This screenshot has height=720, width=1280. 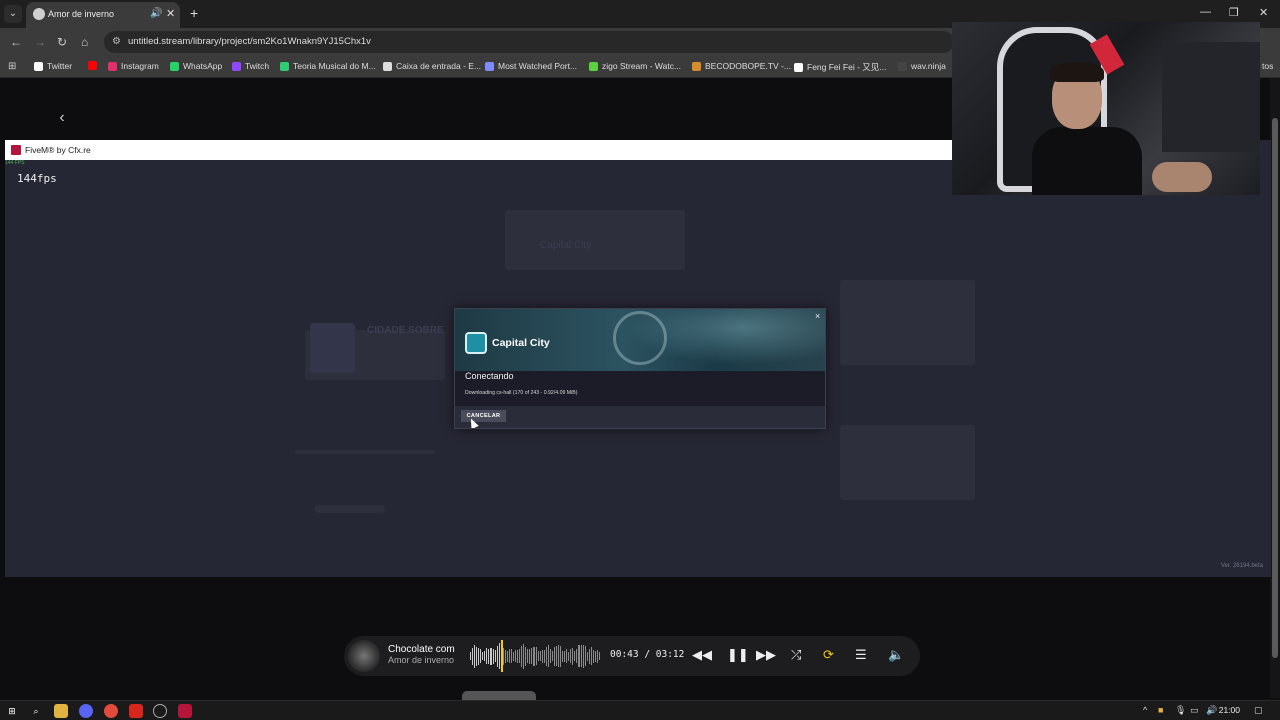 What do you see at coordinates (1267, 66) in the screenshot?
I see `bookmarks-overflow: tos` at bounding box center [1267, 66].